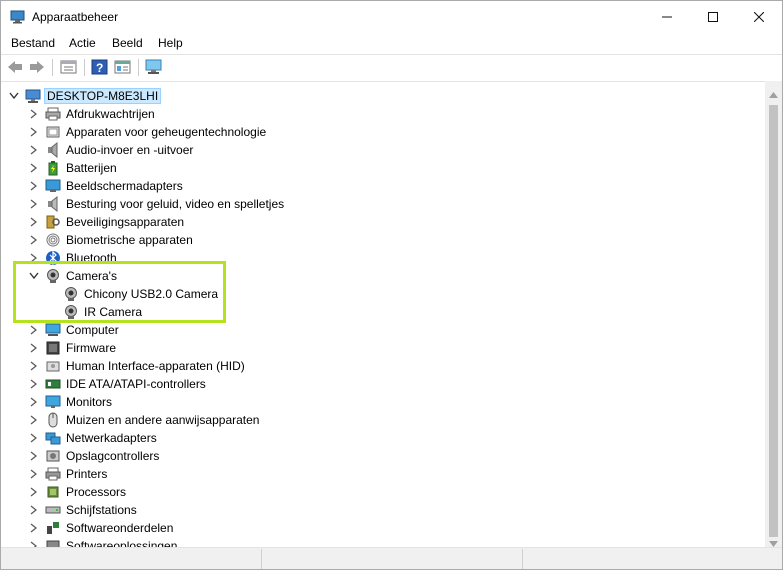 This screenshot has width=783, height=570. Describe the element at coordinates (166, 132) in the screenshot. I see `tree-item-label: Apparaten voor geheugentechnologie` at that location.